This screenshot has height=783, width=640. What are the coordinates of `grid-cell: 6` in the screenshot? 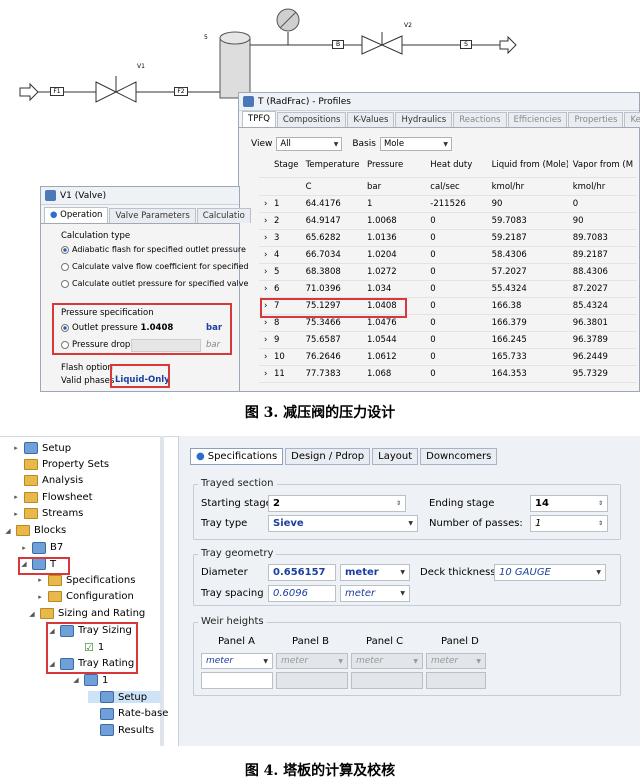 It's located at (285, 289).